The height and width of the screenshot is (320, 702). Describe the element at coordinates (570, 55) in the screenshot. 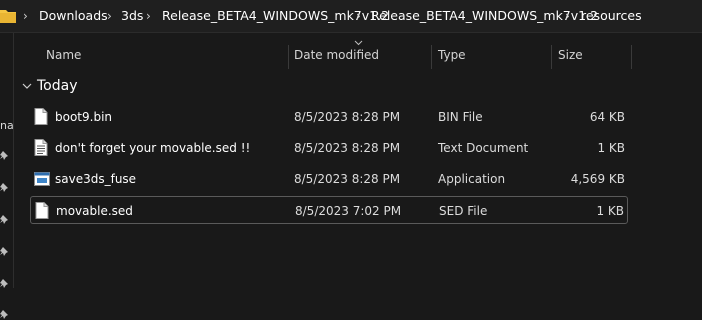

I see `column-header-size: Size` at that location.